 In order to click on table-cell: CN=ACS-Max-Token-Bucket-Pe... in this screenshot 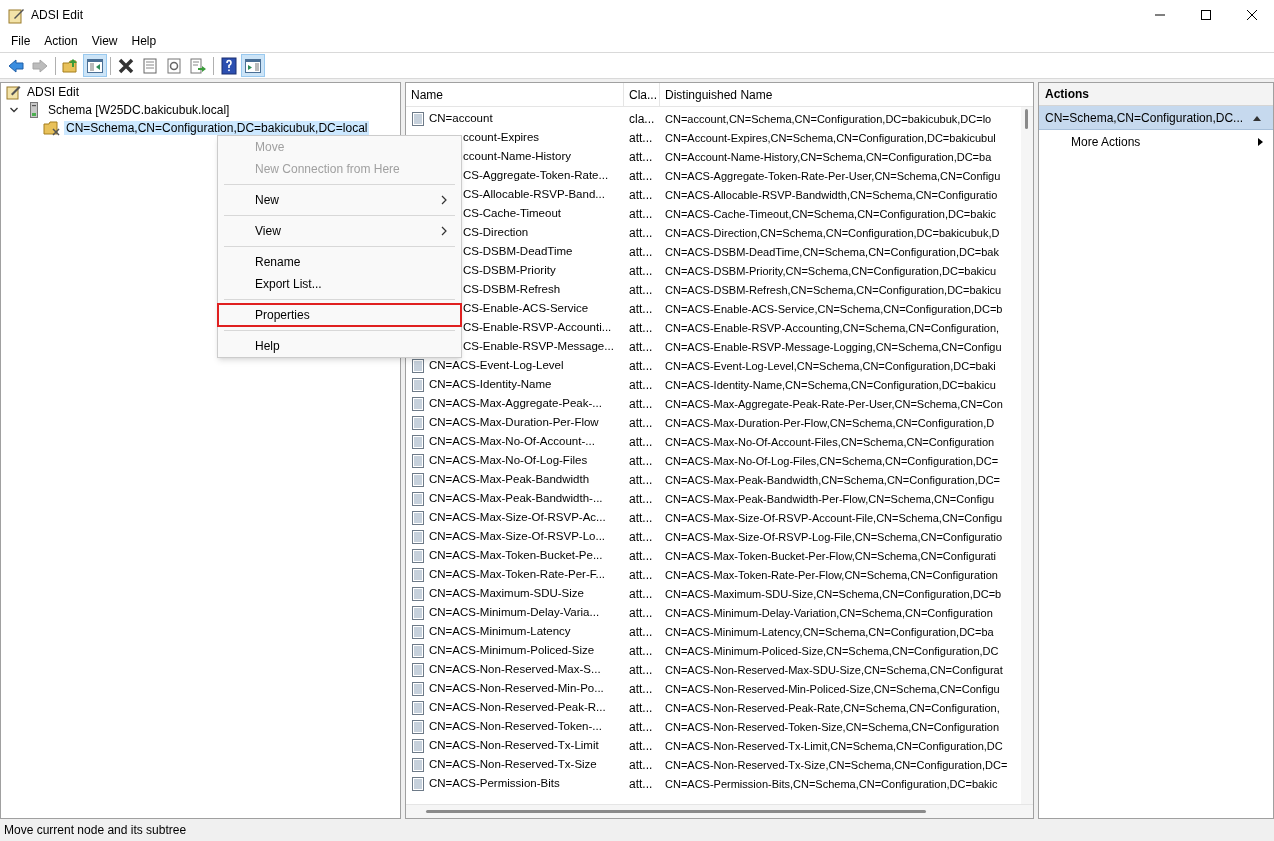, I will do `click(516, 555)`.